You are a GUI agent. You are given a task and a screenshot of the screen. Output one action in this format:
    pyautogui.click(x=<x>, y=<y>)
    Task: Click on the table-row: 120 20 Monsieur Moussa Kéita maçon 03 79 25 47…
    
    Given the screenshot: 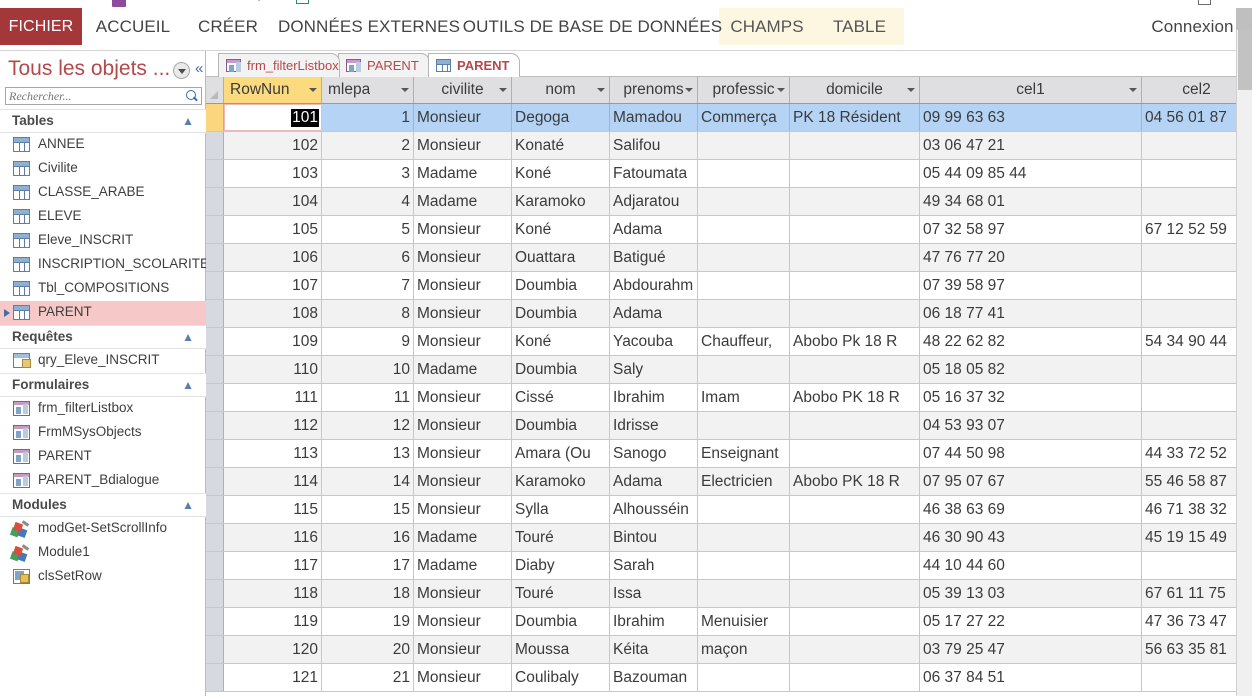 What is the action you would take?
    pyautogui.click(x=729, y=650)
    